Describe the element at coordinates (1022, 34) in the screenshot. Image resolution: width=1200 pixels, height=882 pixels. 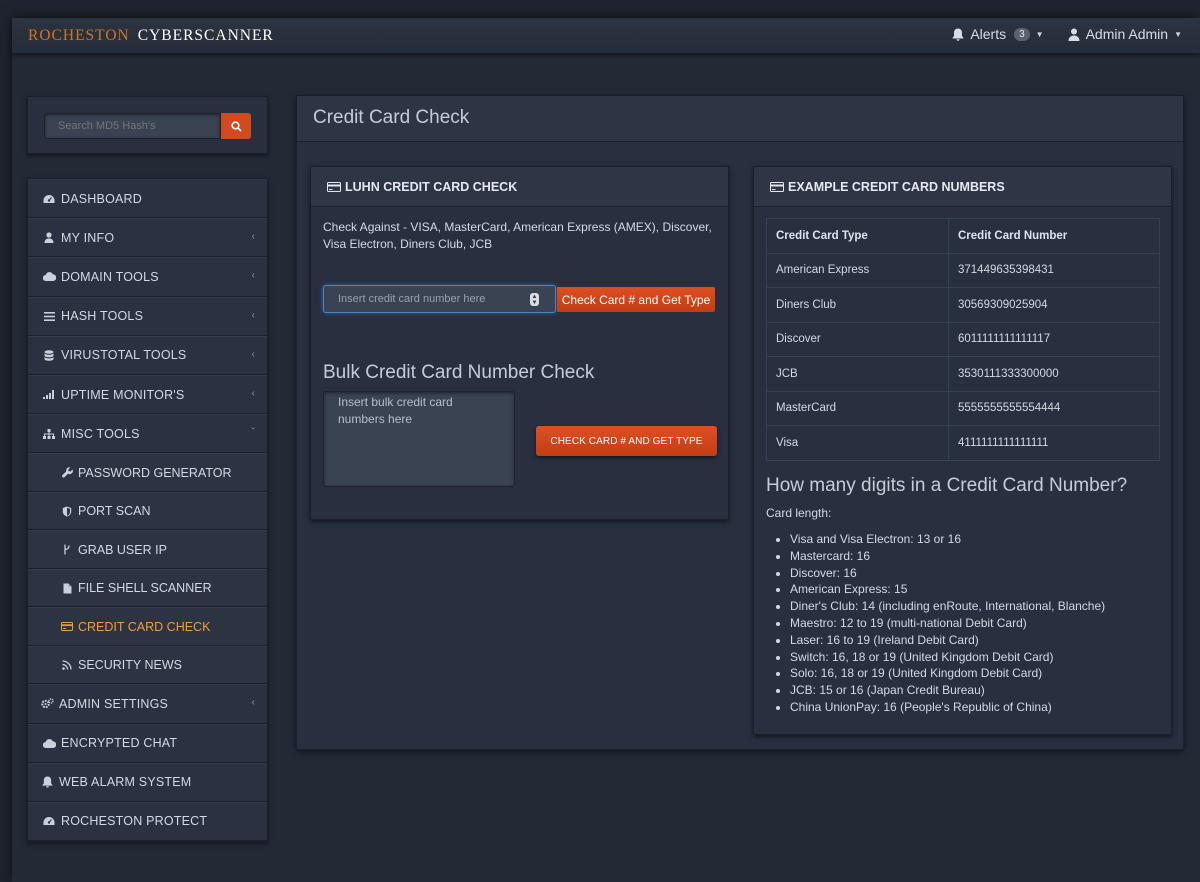
I see `alerts-count-badge: 3` at that location.